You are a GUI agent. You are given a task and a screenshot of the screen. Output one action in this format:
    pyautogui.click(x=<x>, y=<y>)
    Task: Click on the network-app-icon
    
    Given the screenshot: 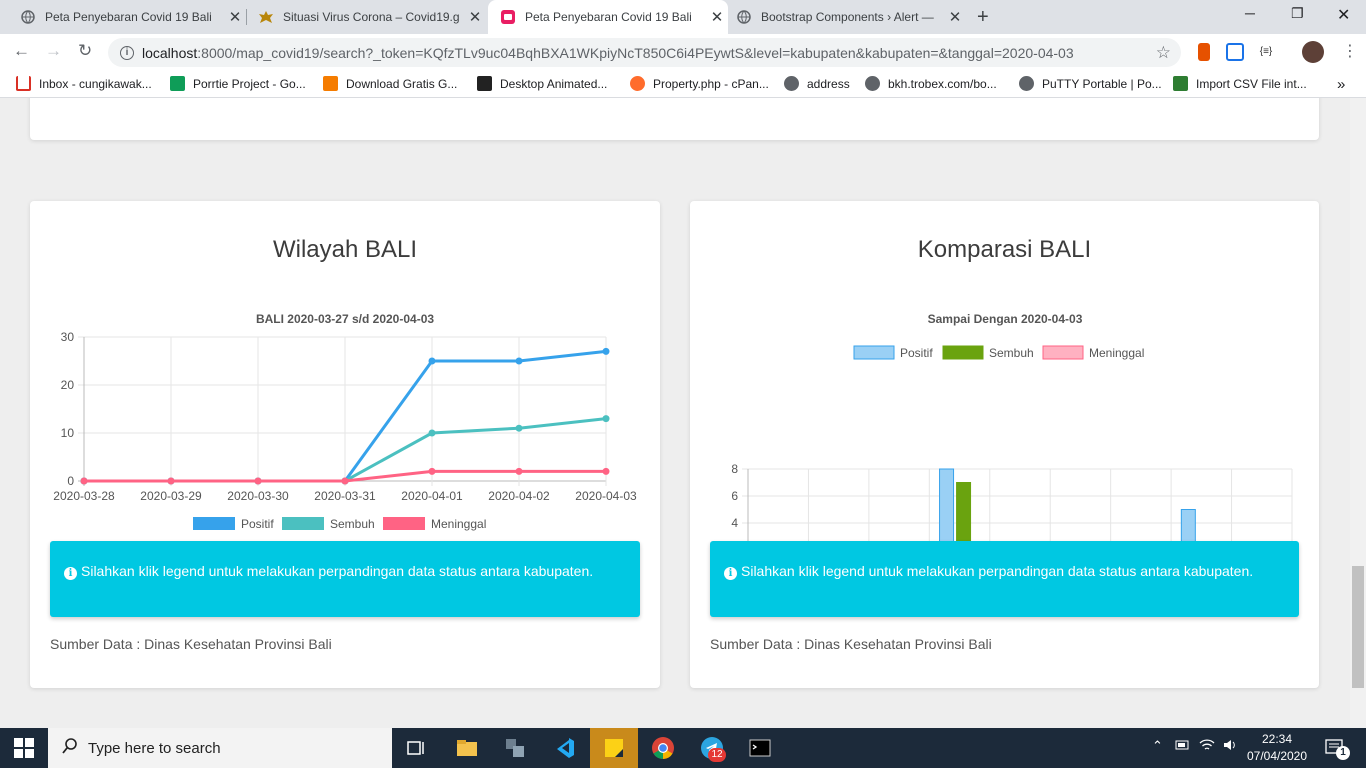 What is the action you would take?
    pyautogui.click(x=515, y=748)
    